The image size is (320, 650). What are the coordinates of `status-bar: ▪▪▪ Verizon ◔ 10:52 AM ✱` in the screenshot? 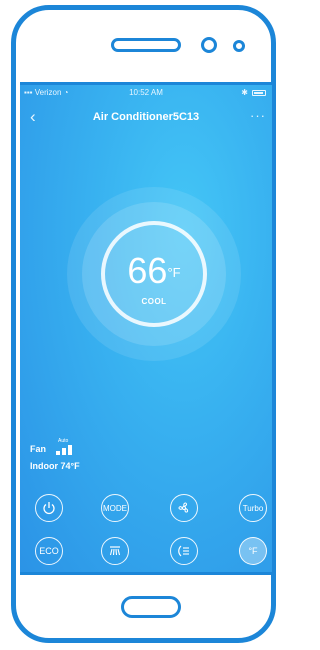 It's located at (146, 94).